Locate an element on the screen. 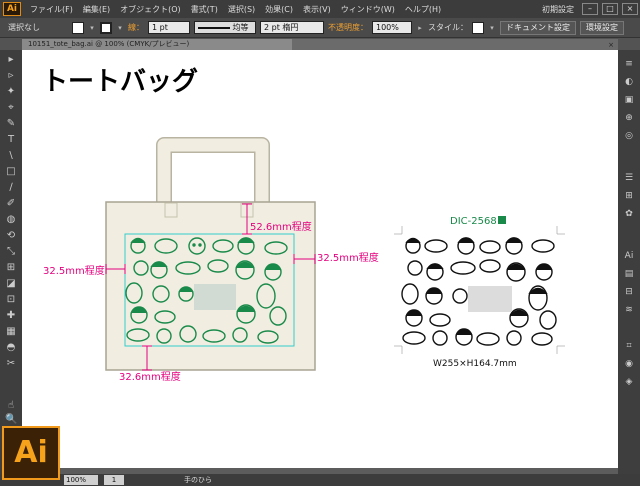  illustrator-logo-icon: Ai is located at coordinates (31, 453).